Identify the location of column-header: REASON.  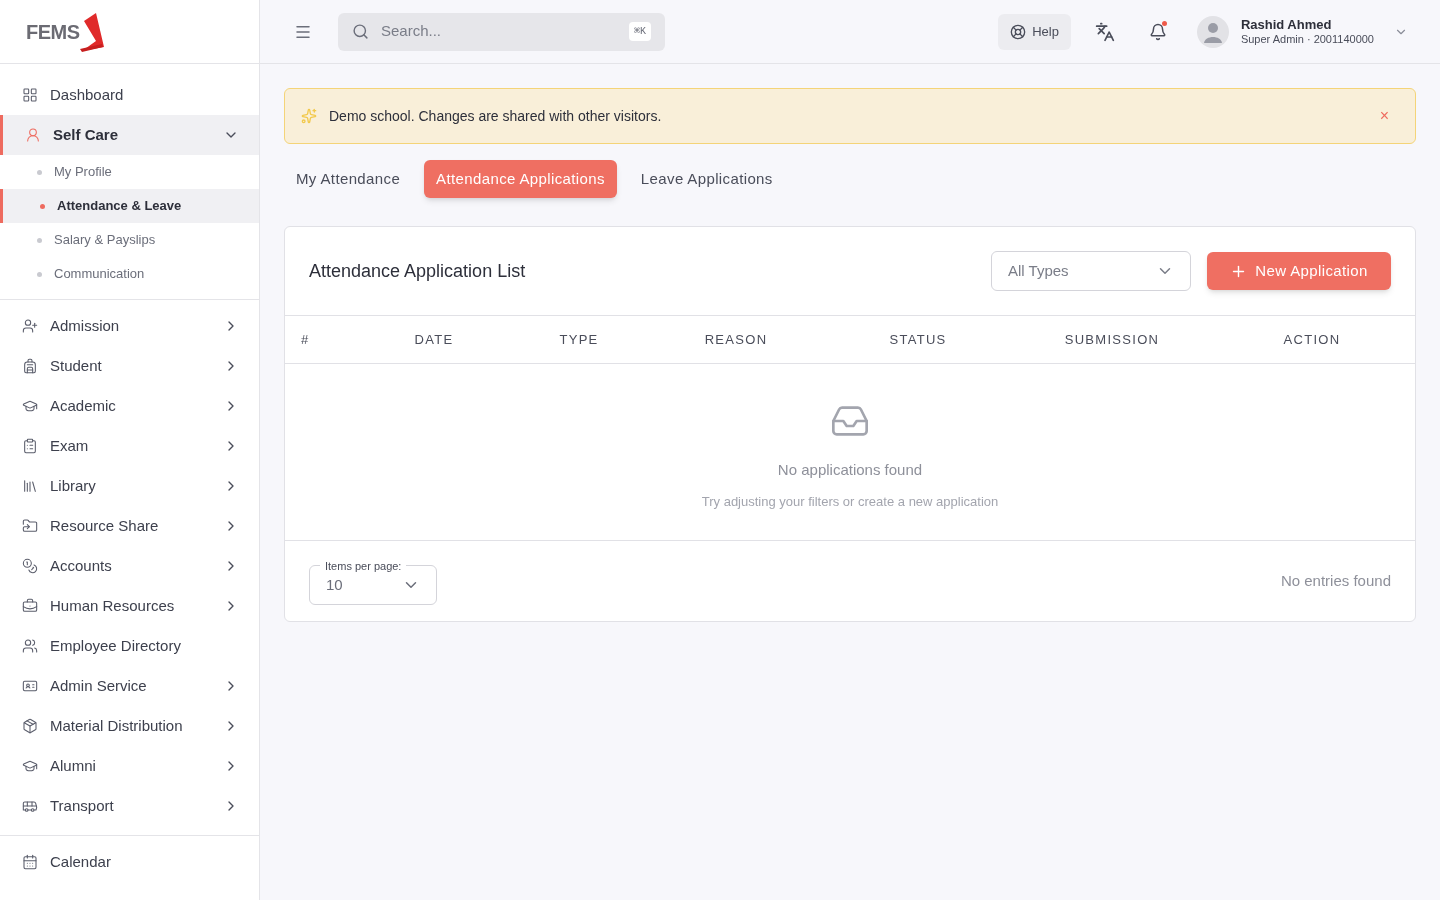
(736, 339).